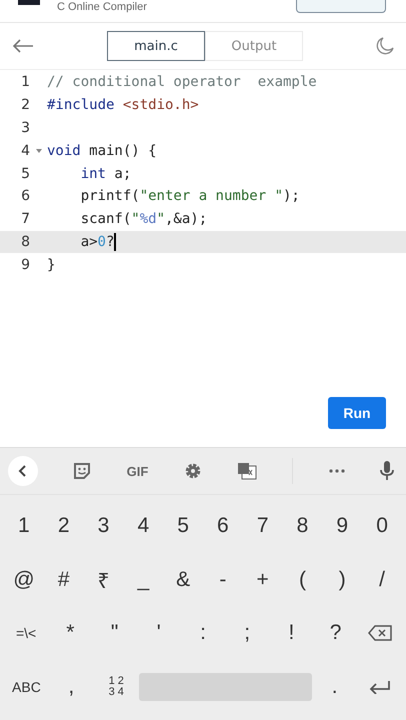 Image resolution: width=406 pixels, height=720 pixels. Describe the element at coordinates (222, 579) in the screenshot. I see `key: -` at that location.